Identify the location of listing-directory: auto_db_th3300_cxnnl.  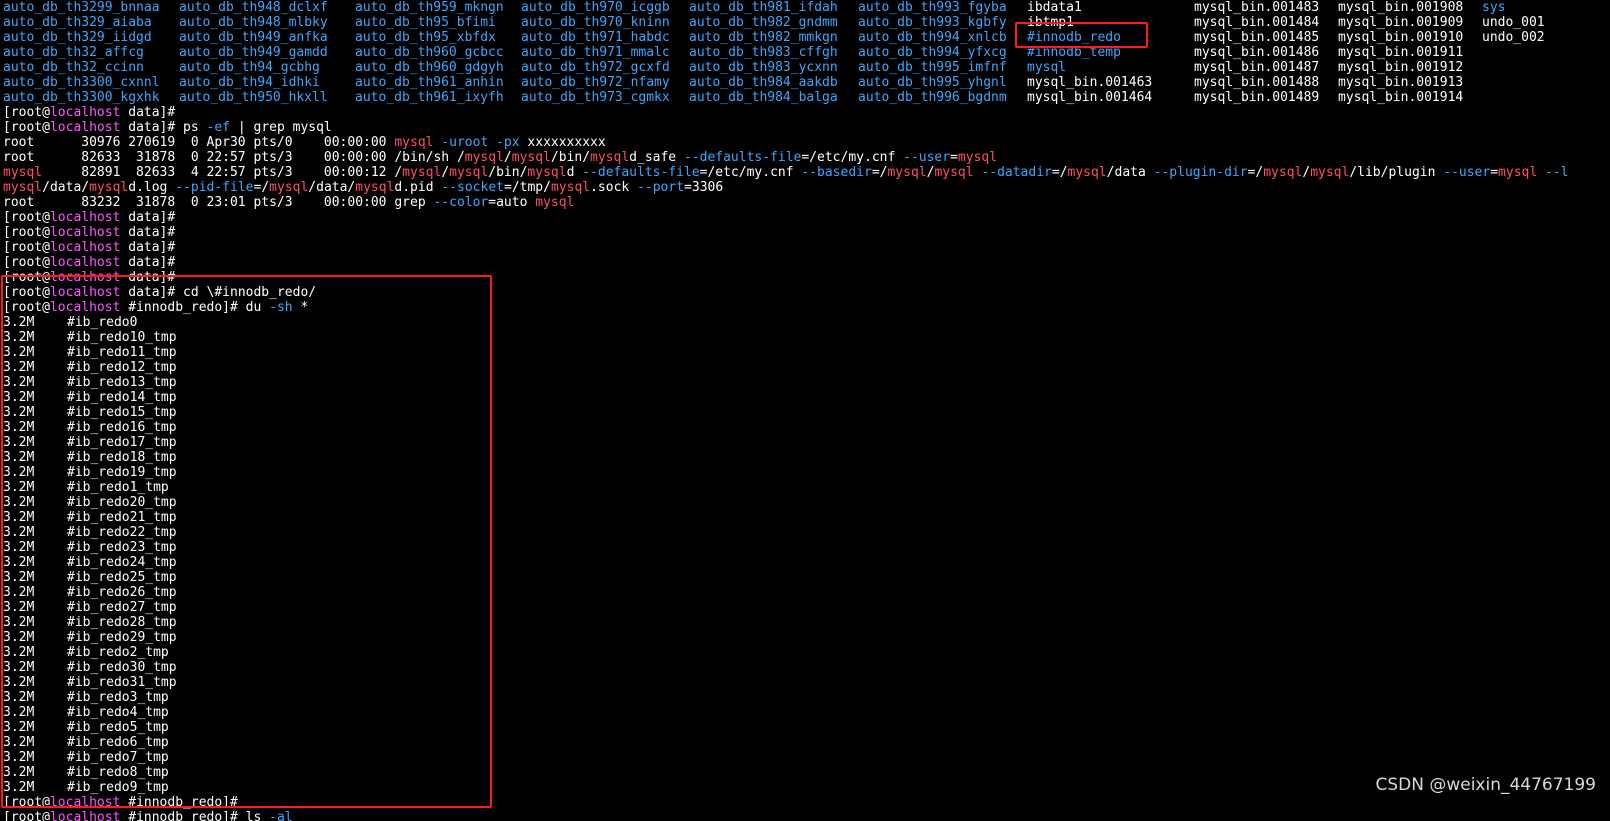
(81, 82).